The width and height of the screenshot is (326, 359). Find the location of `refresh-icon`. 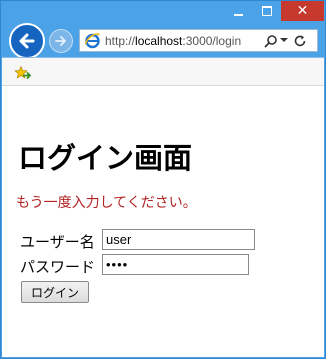

refresh-icon is located at coordinates (300, 41).